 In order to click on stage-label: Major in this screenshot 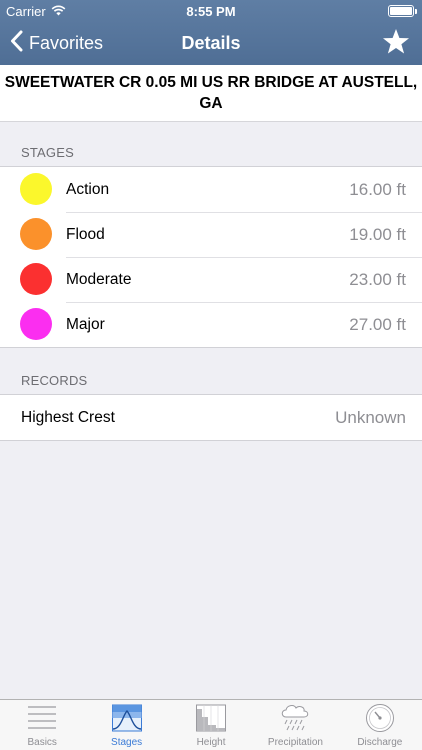, I will do `click(85, 324)`.